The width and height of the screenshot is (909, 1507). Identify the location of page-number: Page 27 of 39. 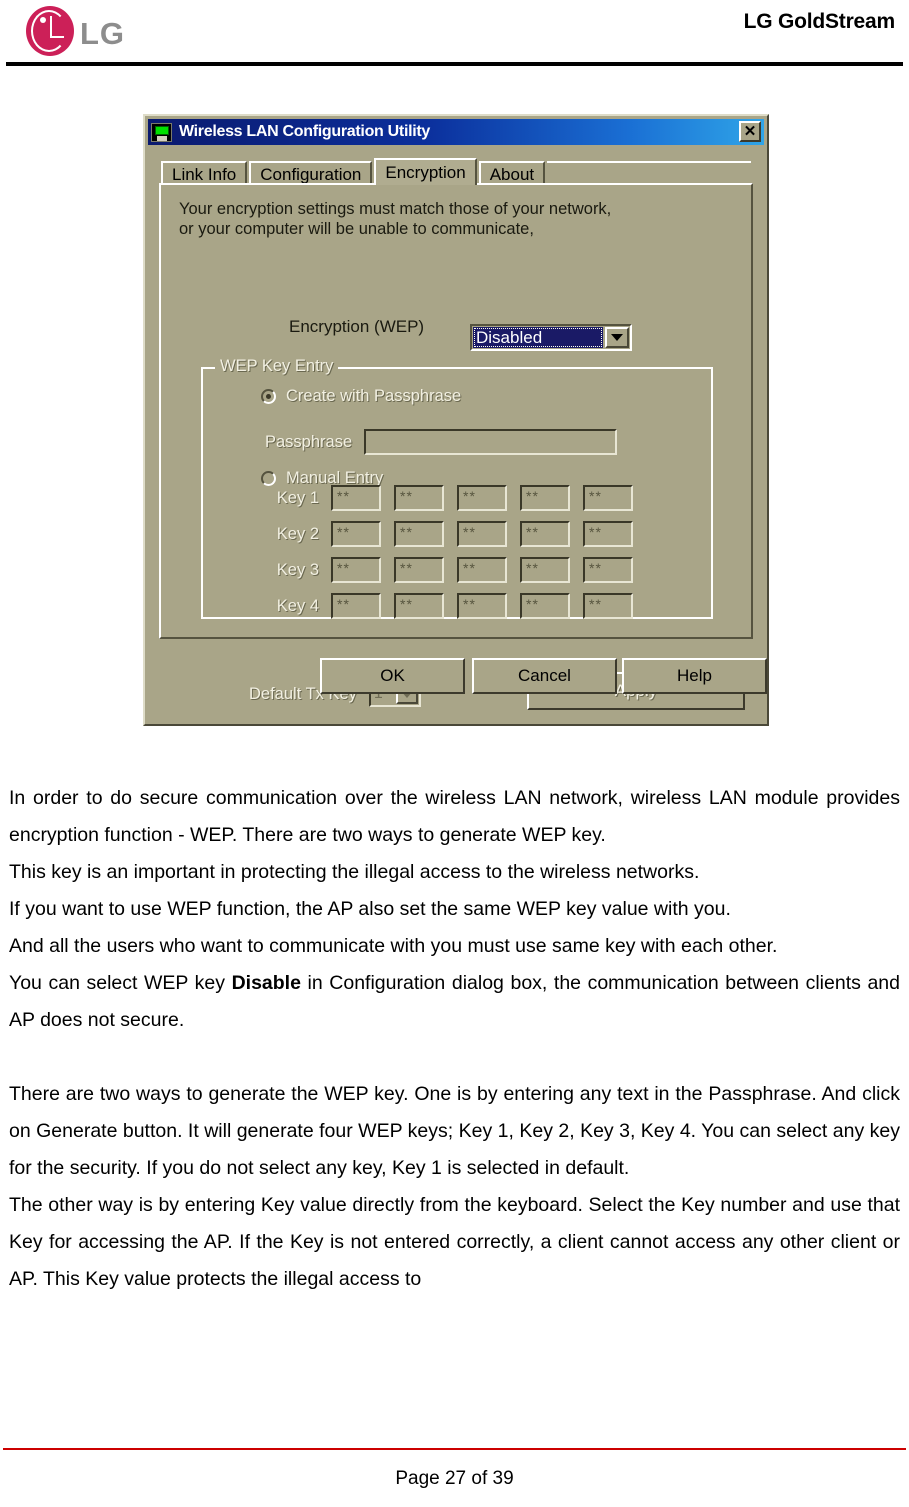
(454, 1478).